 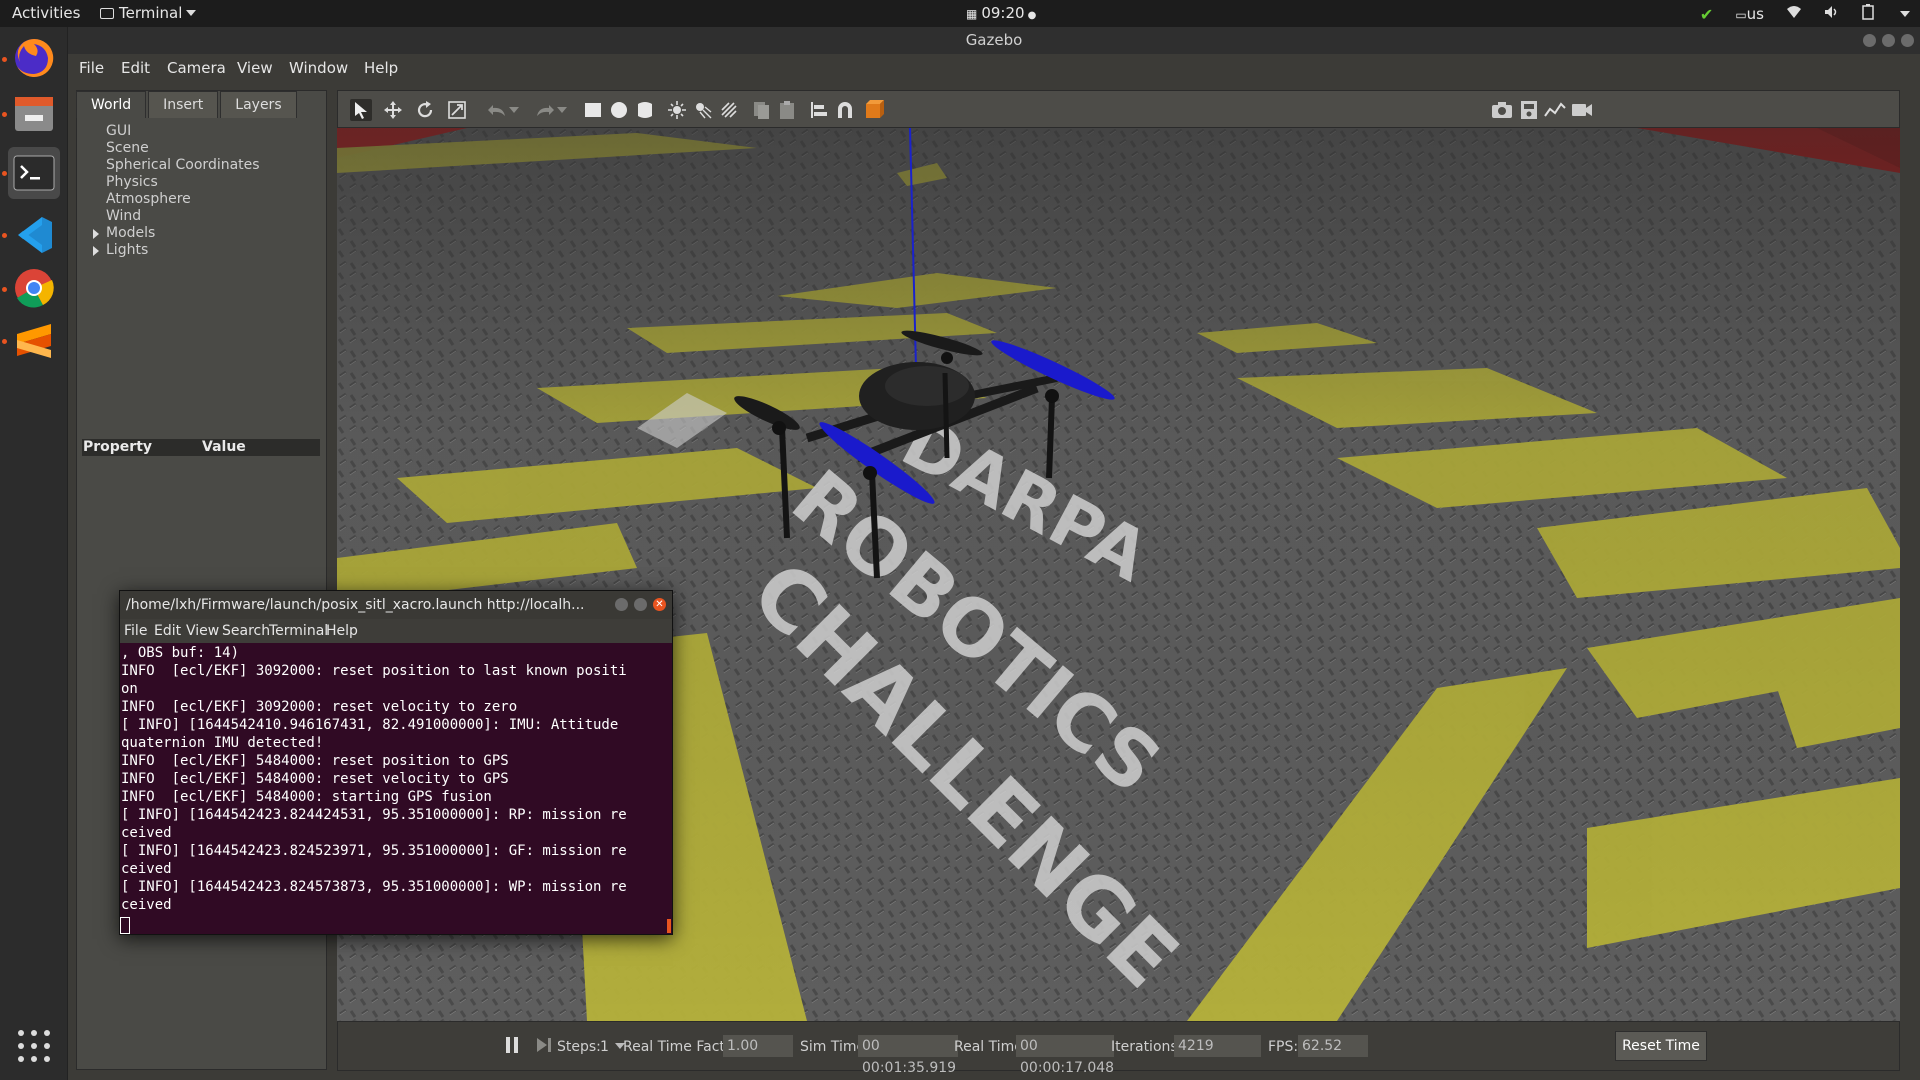 I want to click on update-icon: ✔, so click(x=1706, y=14).